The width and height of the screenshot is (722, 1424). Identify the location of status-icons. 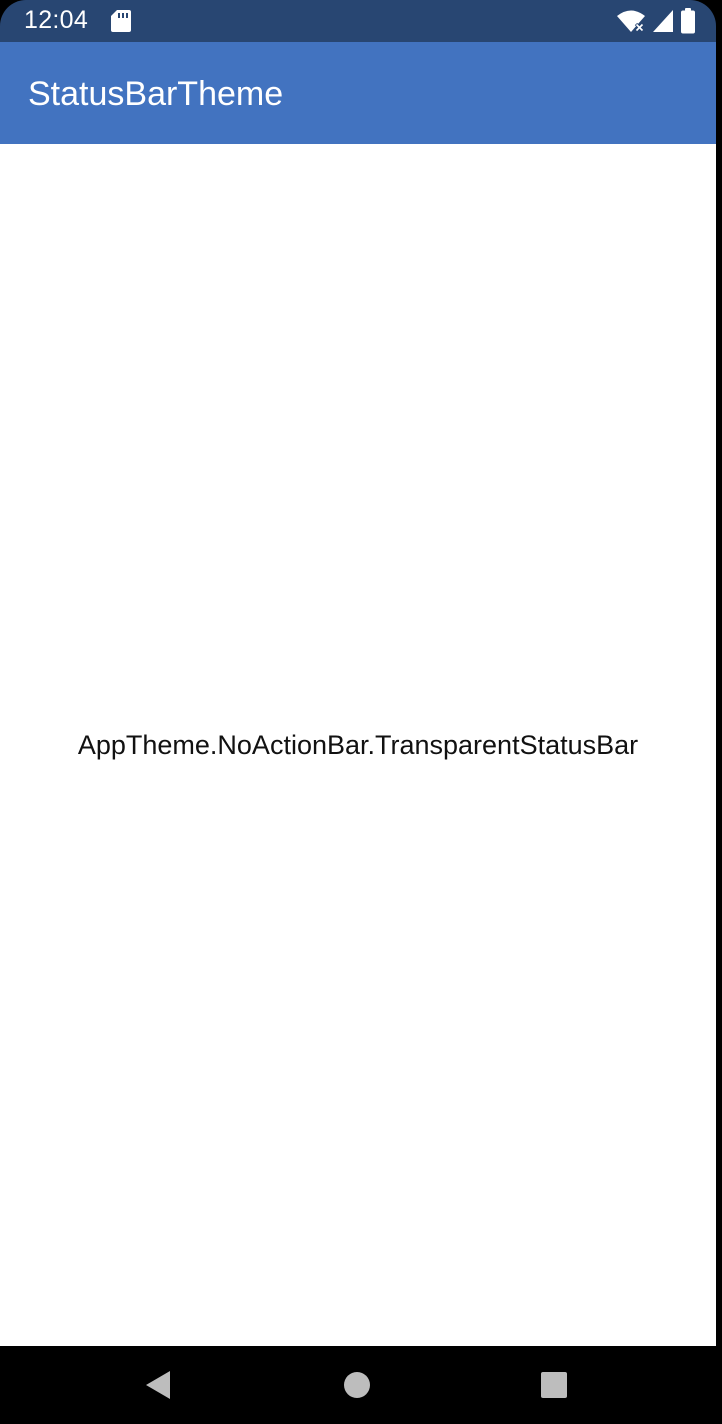
(656, 21).